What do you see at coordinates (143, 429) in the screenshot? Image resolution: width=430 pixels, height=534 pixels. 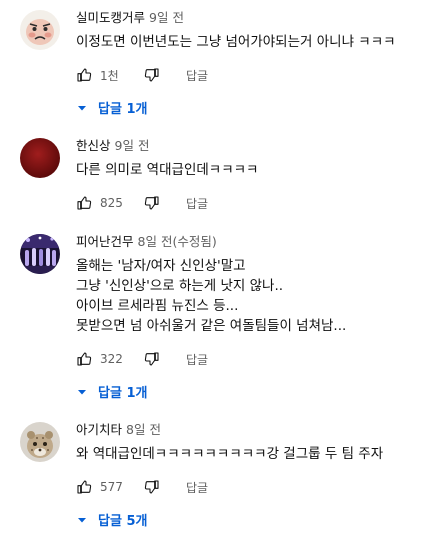 I see `comment-time: 8일 전` at bounding box center [143, 429].